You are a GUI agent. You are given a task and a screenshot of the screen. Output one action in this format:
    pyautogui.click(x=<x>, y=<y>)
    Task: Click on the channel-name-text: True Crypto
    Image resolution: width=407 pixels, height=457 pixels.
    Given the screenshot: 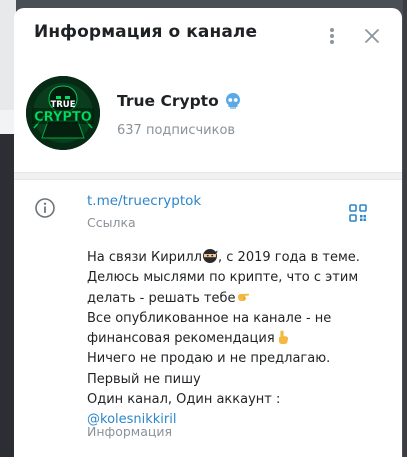 What is the action you would take?
    pyautogui.click(x=168, y=101)
    